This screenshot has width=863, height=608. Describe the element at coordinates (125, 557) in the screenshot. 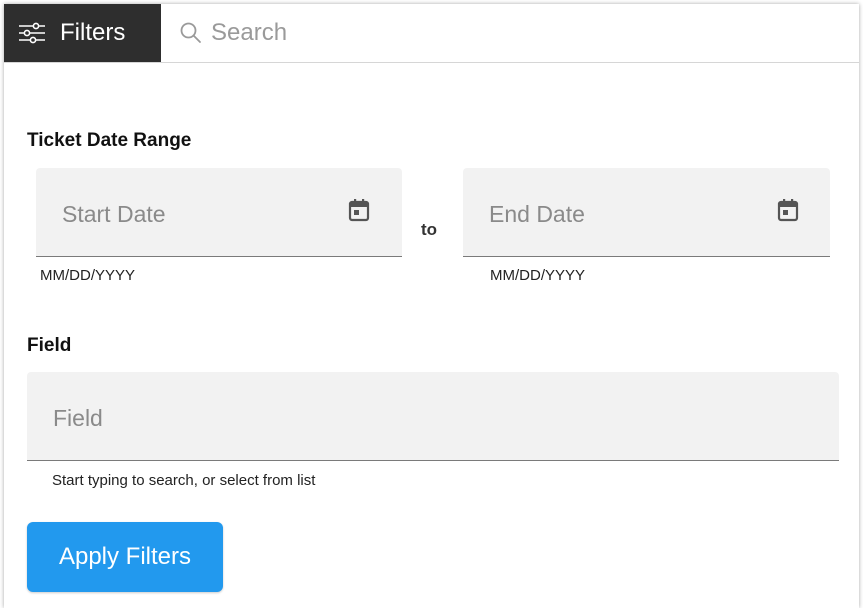

I see `apply-filters-button: Apply Filters` at that location.